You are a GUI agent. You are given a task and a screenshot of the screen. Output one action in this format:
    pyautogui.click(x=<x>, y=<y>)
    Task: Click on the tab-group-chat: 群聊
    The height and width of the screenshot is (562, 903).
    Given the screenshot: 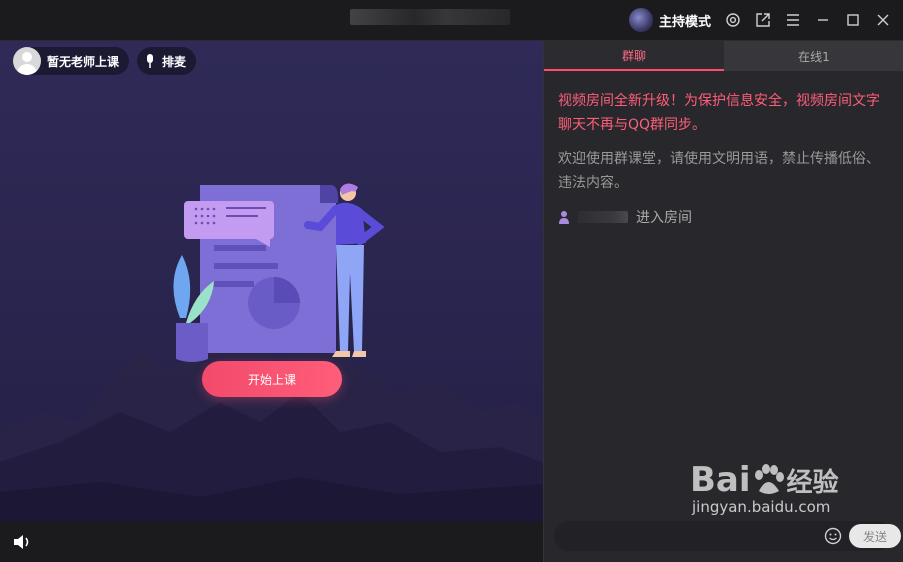 What is the action you would take?
    pyautogui.click(x=634, y=56)
    